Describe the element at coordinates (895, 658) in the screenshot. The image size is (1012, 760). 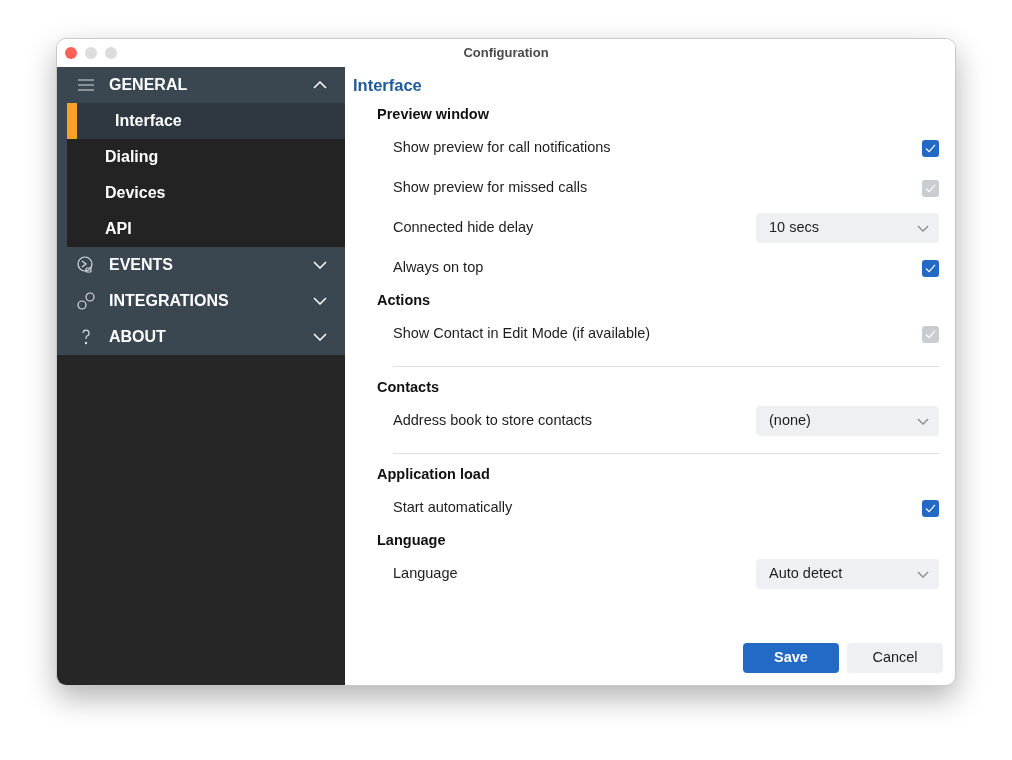
I see `cancel-button: Cancel` at that location.